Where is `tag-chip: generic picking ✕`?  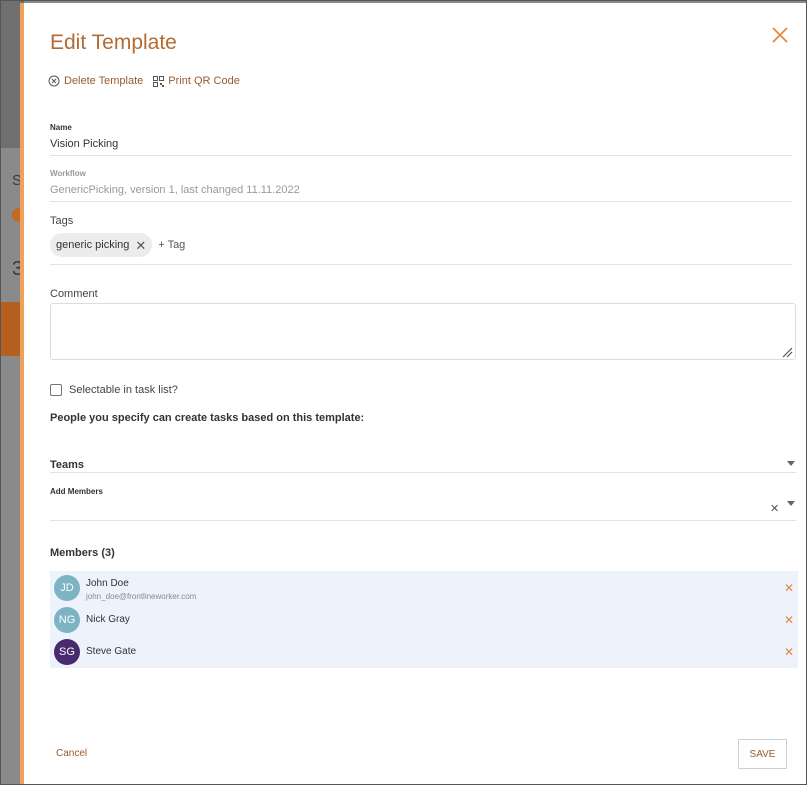 tag-chip: generic picking ✕ is located at coordinates (101, 245).